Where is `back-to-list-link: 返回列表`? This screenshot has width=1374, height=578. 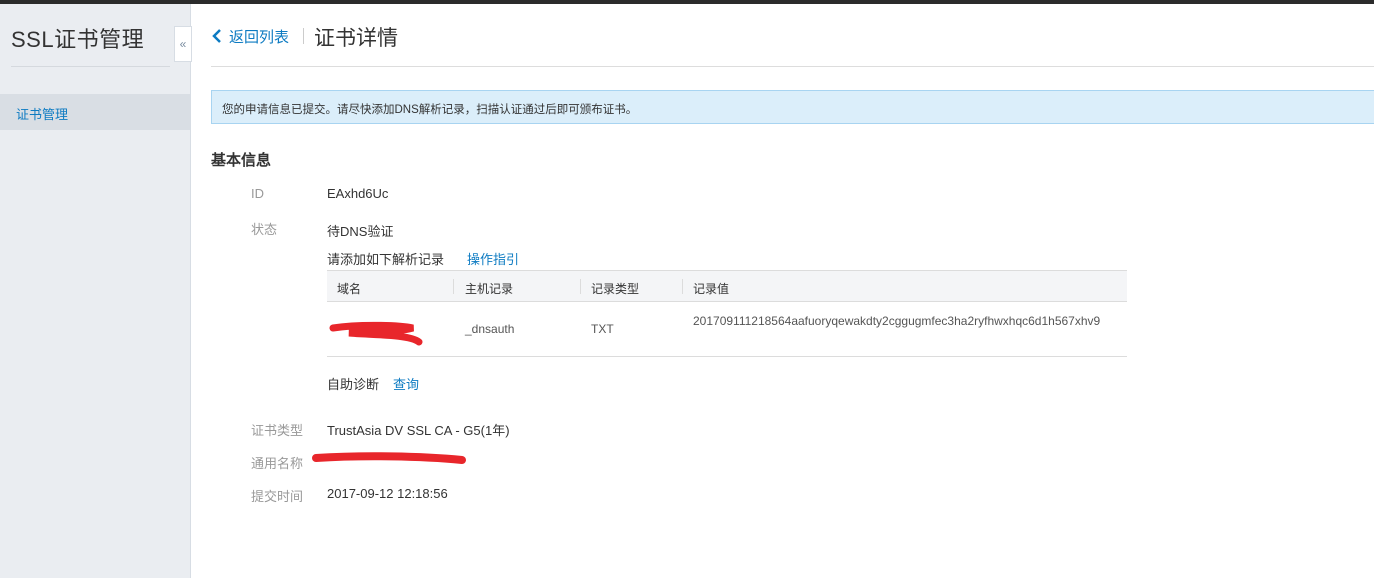
back-to-list-link: 返回列表 is located at coordinates (259, 36).